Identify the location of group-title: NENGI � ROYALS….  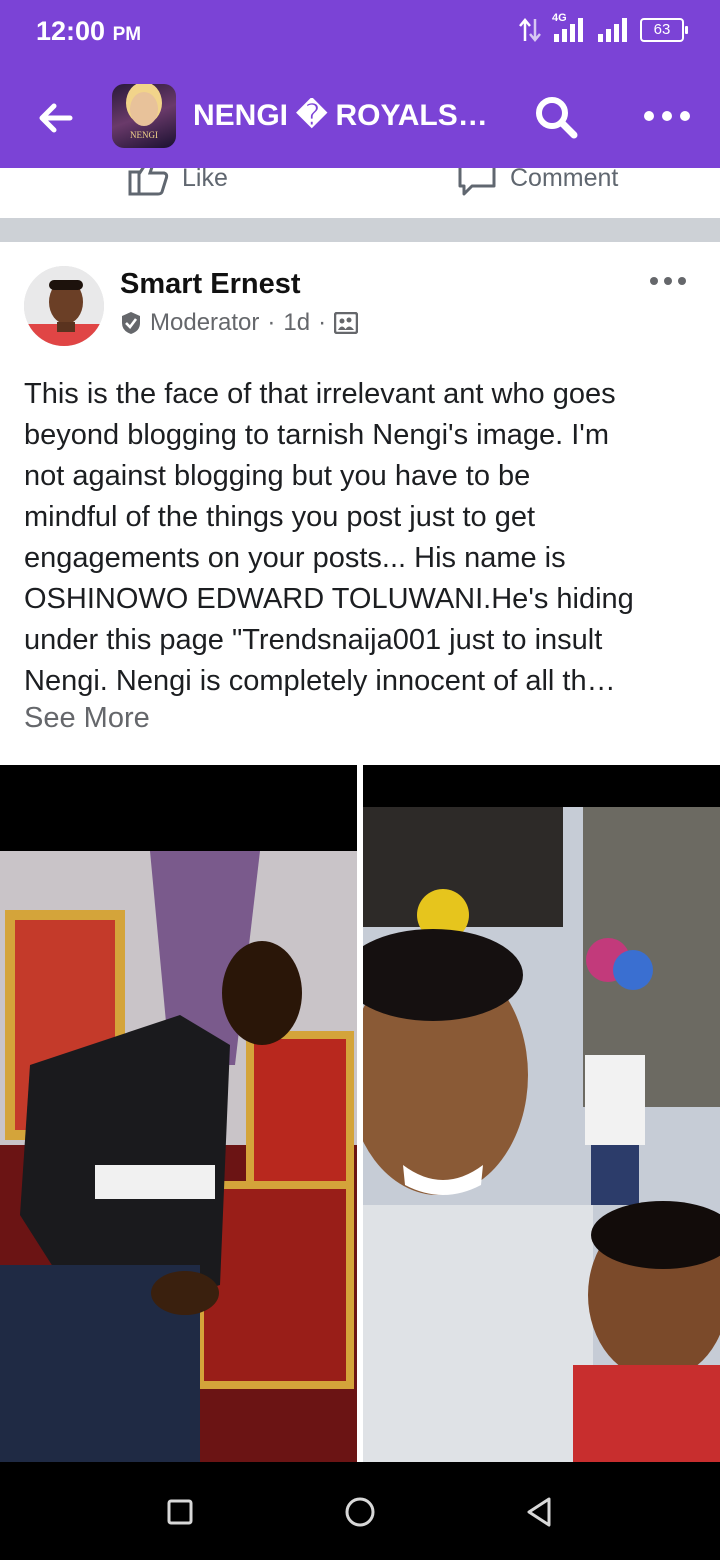
(348, 115).